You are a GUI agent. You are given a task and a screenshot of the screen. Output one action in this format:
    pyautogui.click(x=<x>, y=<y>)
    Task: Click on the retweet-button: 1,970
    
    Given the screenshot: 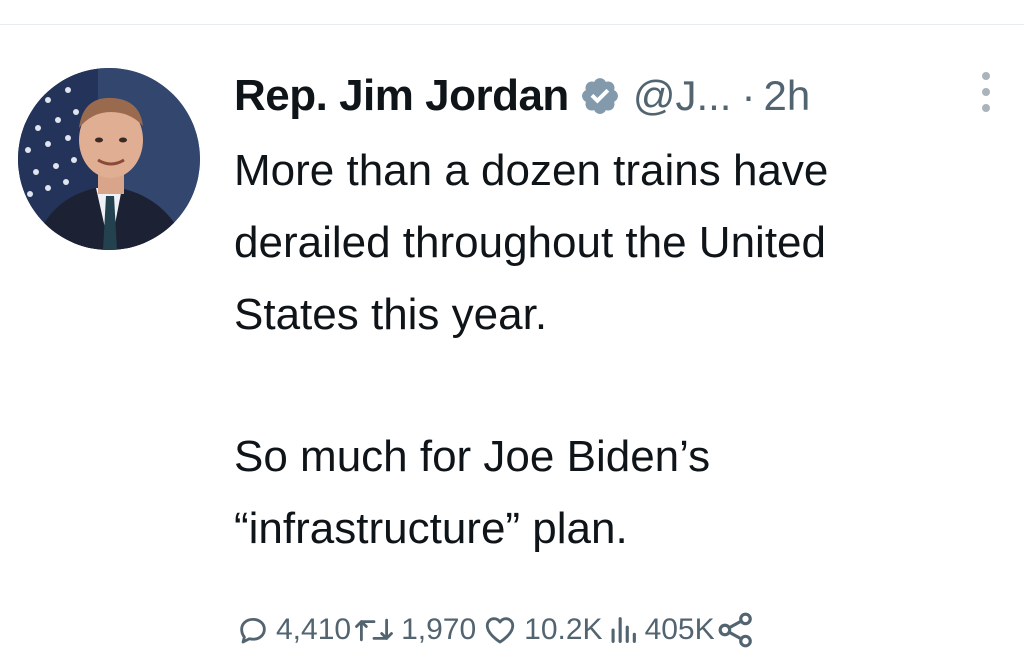 What is the action you would take?
    pyautogui.click(x=414, y=630)
    